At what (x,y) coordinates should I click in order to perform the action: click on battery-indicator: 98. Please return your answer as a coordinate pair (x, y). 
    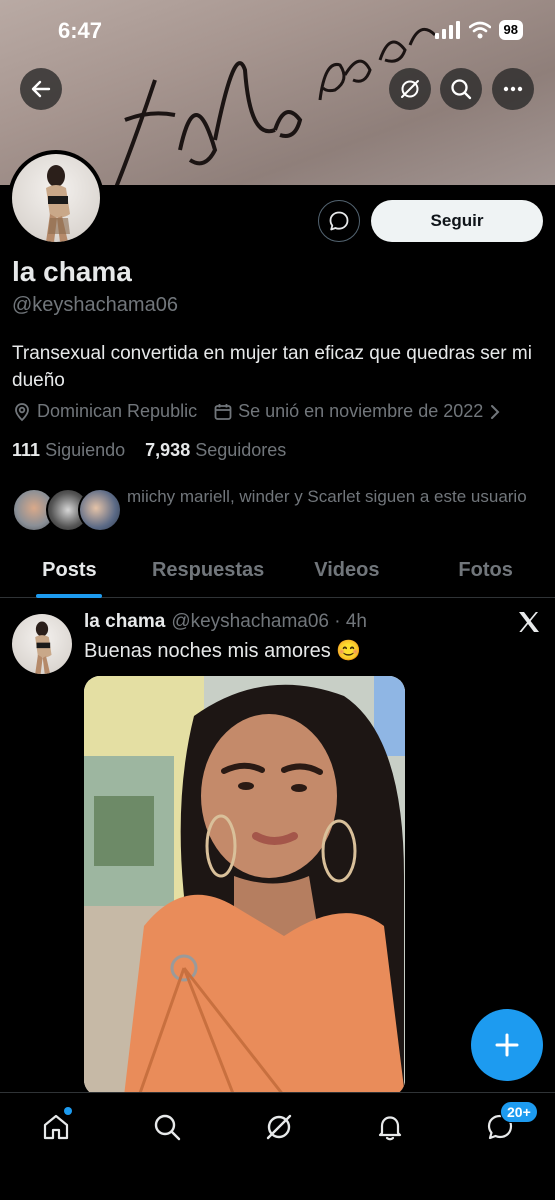
    Looking at the image, I should click on (510, 30).